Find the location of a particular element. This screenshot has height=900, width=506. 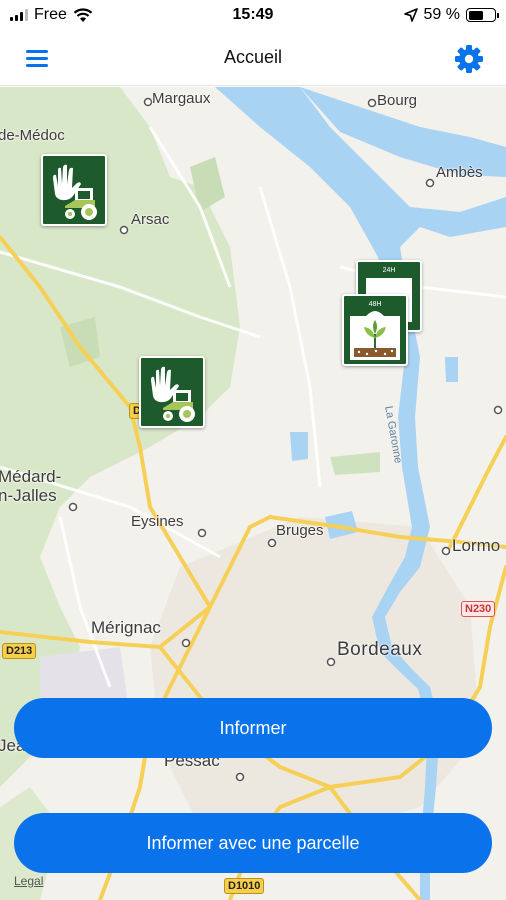

place-label-ambes: Ambès is located at coordinates (459, 172).